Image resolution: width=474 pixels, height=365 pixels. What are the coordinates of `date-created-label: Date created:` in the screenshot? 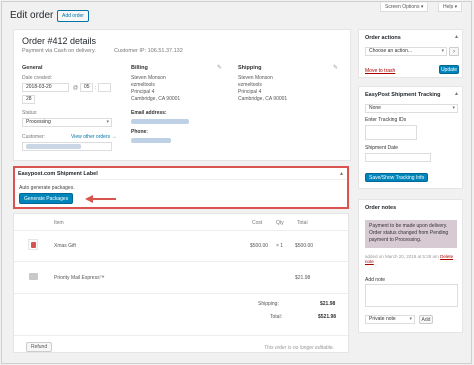 It's located at (37, 78).